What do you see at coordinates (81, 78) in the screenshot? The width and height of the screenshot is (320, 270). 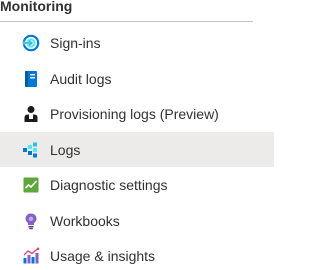 I see `nav-item-label: Audit logs` at bounding box center [81, 78].